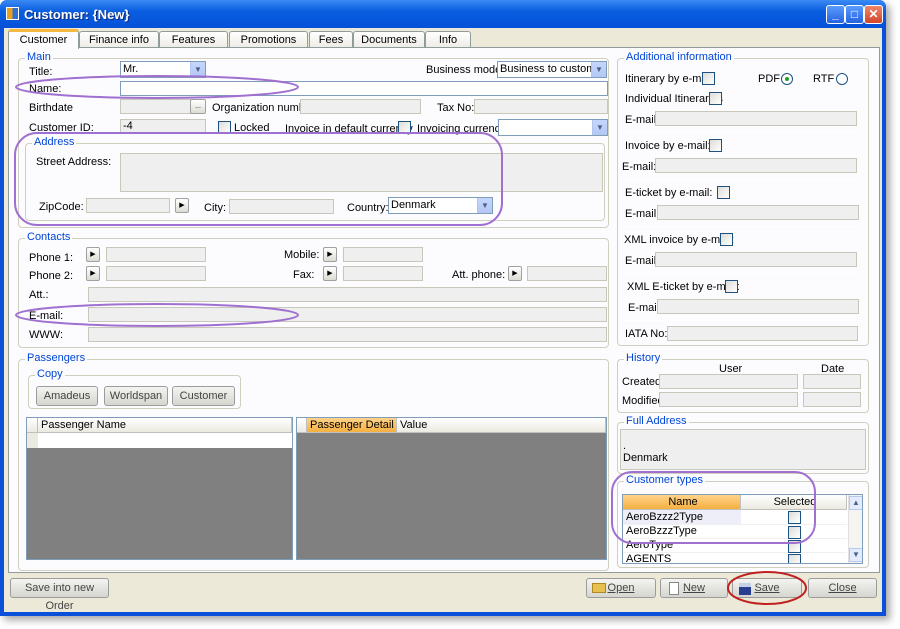  Describe the element at coordinates (713, 507) in the screenshot. I see `customer-types-annotation` at that location.